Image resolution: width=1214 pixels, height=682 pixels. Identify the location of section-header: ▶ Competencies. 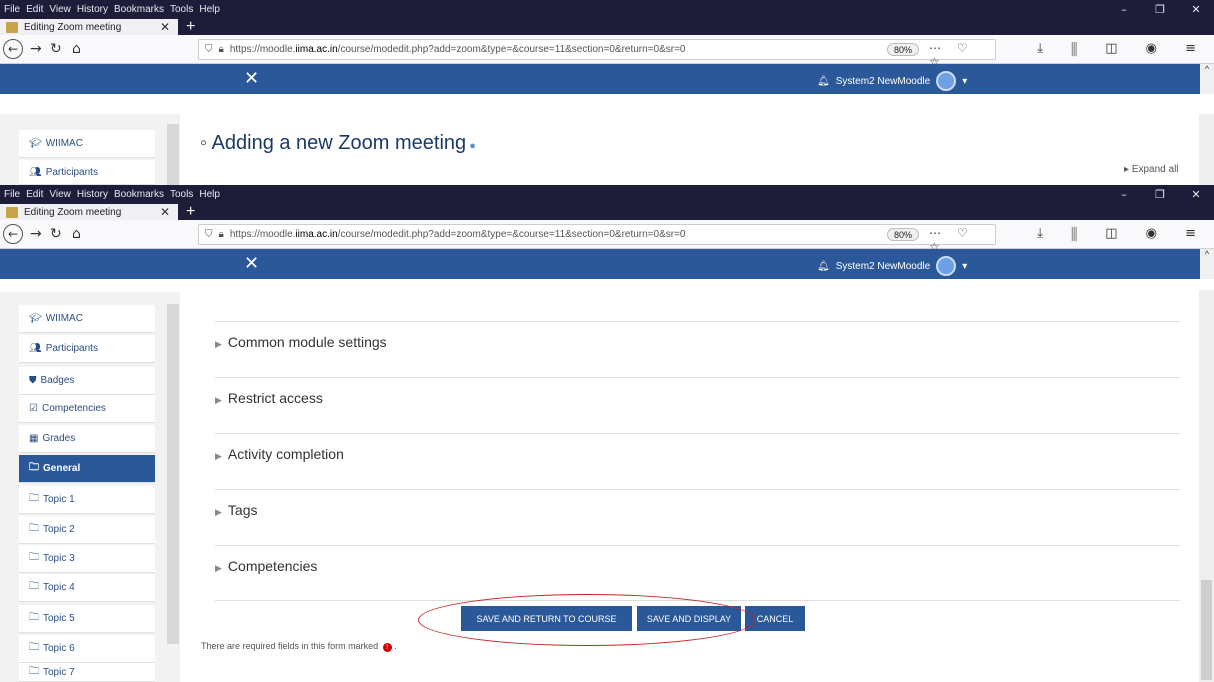
(266, 566).